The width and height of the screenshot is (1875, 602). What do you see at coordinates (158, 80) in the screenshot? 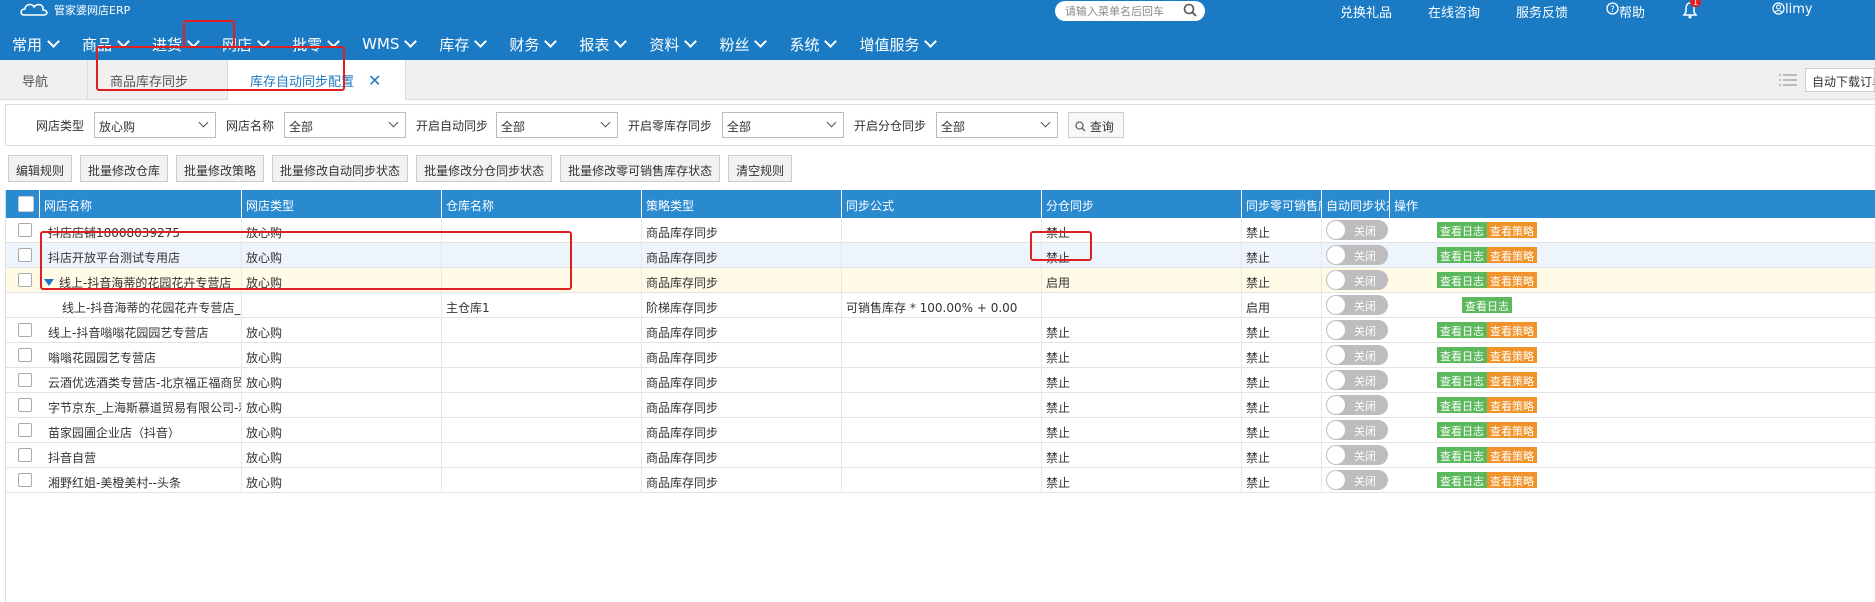
I see `tab-stock-sync: 商品库存同步` at bounding box center [158, 80].